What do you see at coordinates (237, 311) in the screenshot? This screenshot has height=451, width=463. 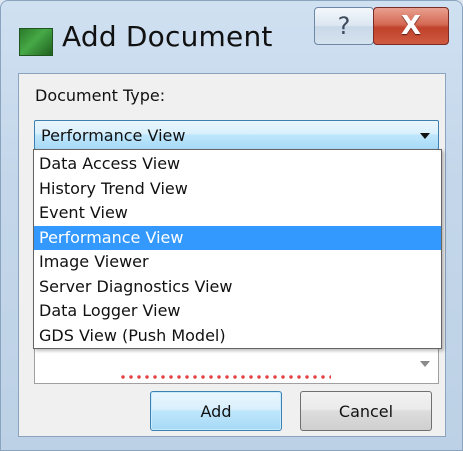 I see `dropdown-option: Data Logger View` at bounding box center [237, 311].